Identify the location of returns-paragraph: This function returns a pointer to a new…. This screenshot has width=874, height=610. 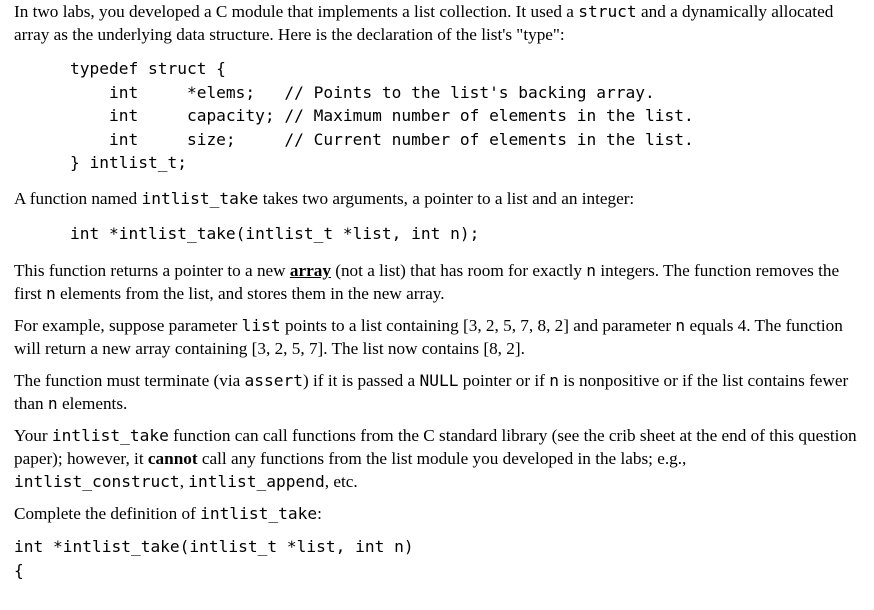
(437, 282).